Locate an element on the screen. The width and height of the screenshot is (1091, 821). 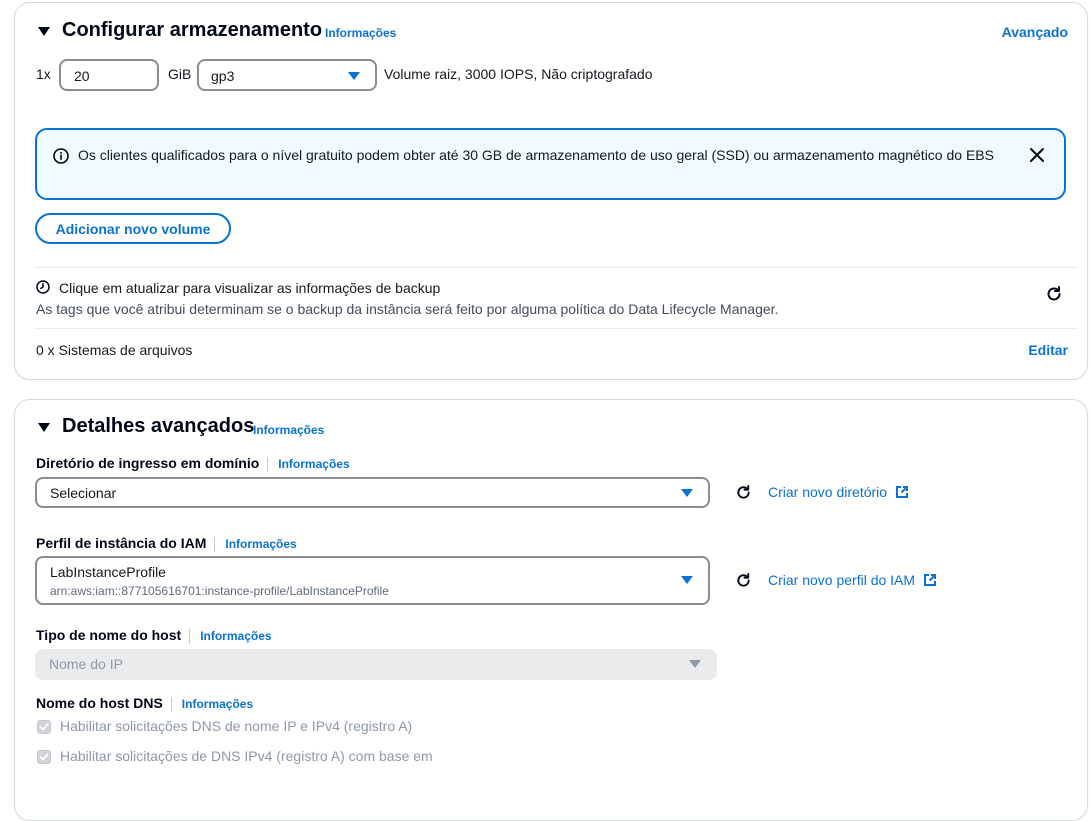
hostname-type-placeholder: Nome do IP is located at coordinates (86, 664).